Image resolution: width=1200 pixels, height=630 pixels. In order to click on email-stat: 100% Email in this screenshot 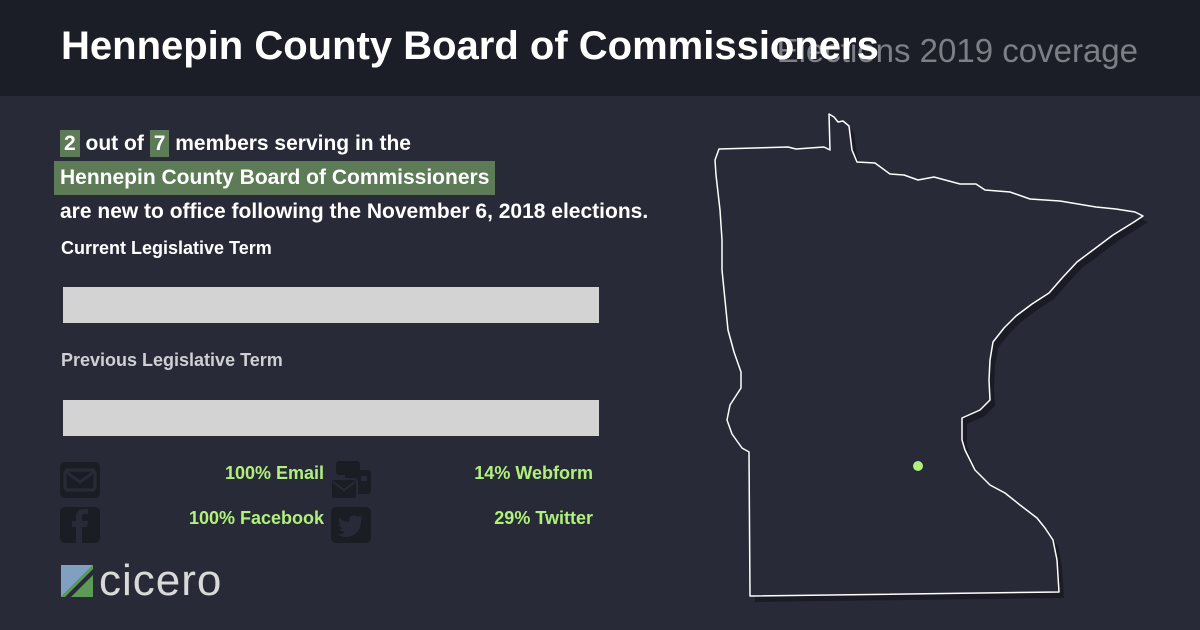, I will do `click(274, 473)`.